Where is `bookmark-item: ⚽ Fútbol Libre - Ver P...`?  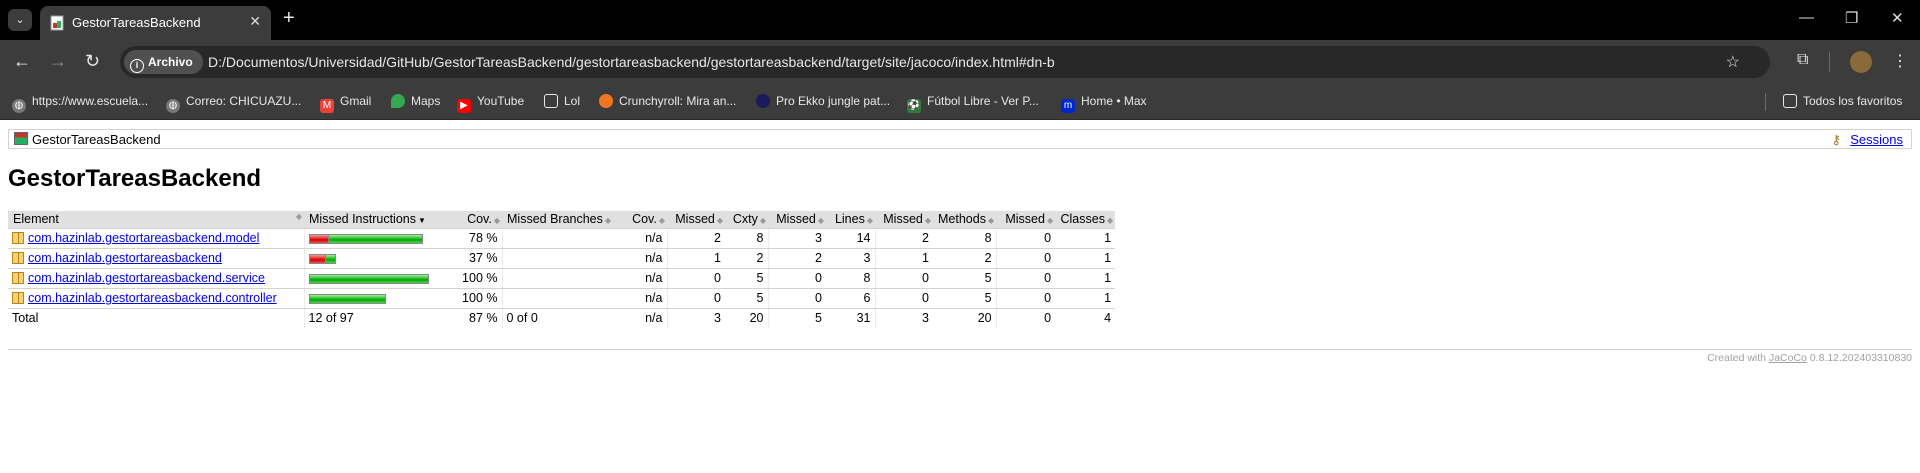
bookmark-item: ⚽ Fútbol Libre - Ver P... is located at coordinates (973, 103).